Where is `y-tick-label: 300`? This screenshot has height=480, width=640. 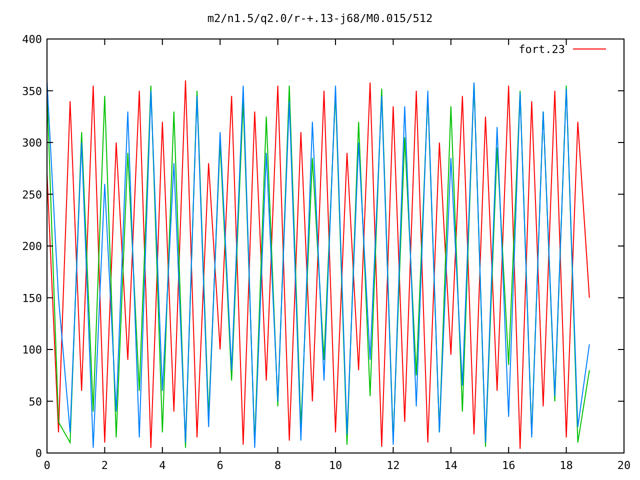 y-tick-label: 300 is located at coordinates (32, 143).